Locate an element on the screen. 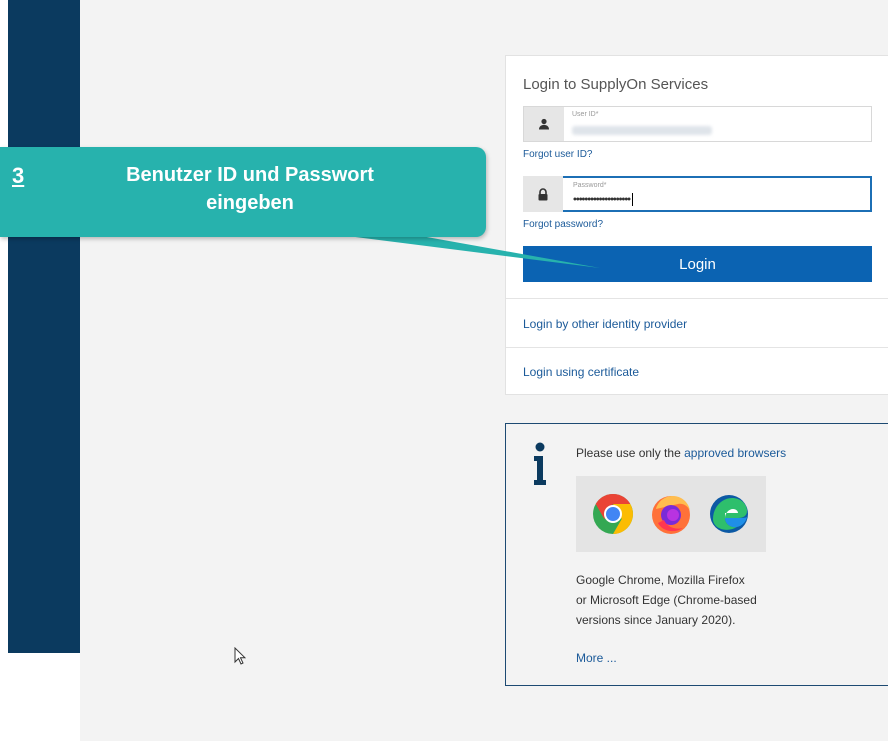 The height and width of the screenshot is (741, 888). step-number: 3 is located at coordinates (18, 175).